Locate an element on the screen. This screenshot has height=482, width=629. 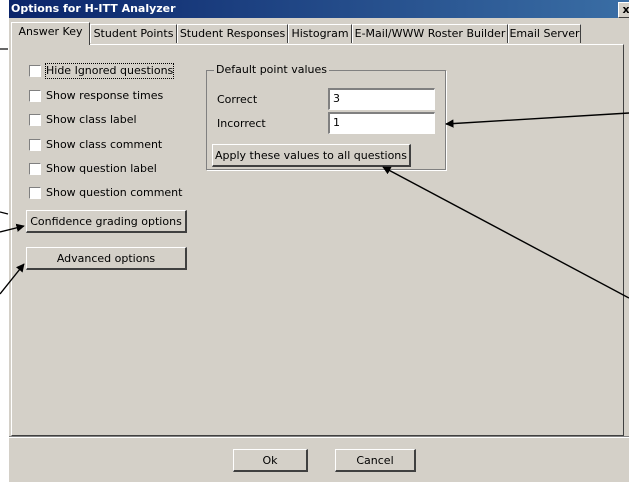
group-label: Default point values is located at coordinates (272, 69).